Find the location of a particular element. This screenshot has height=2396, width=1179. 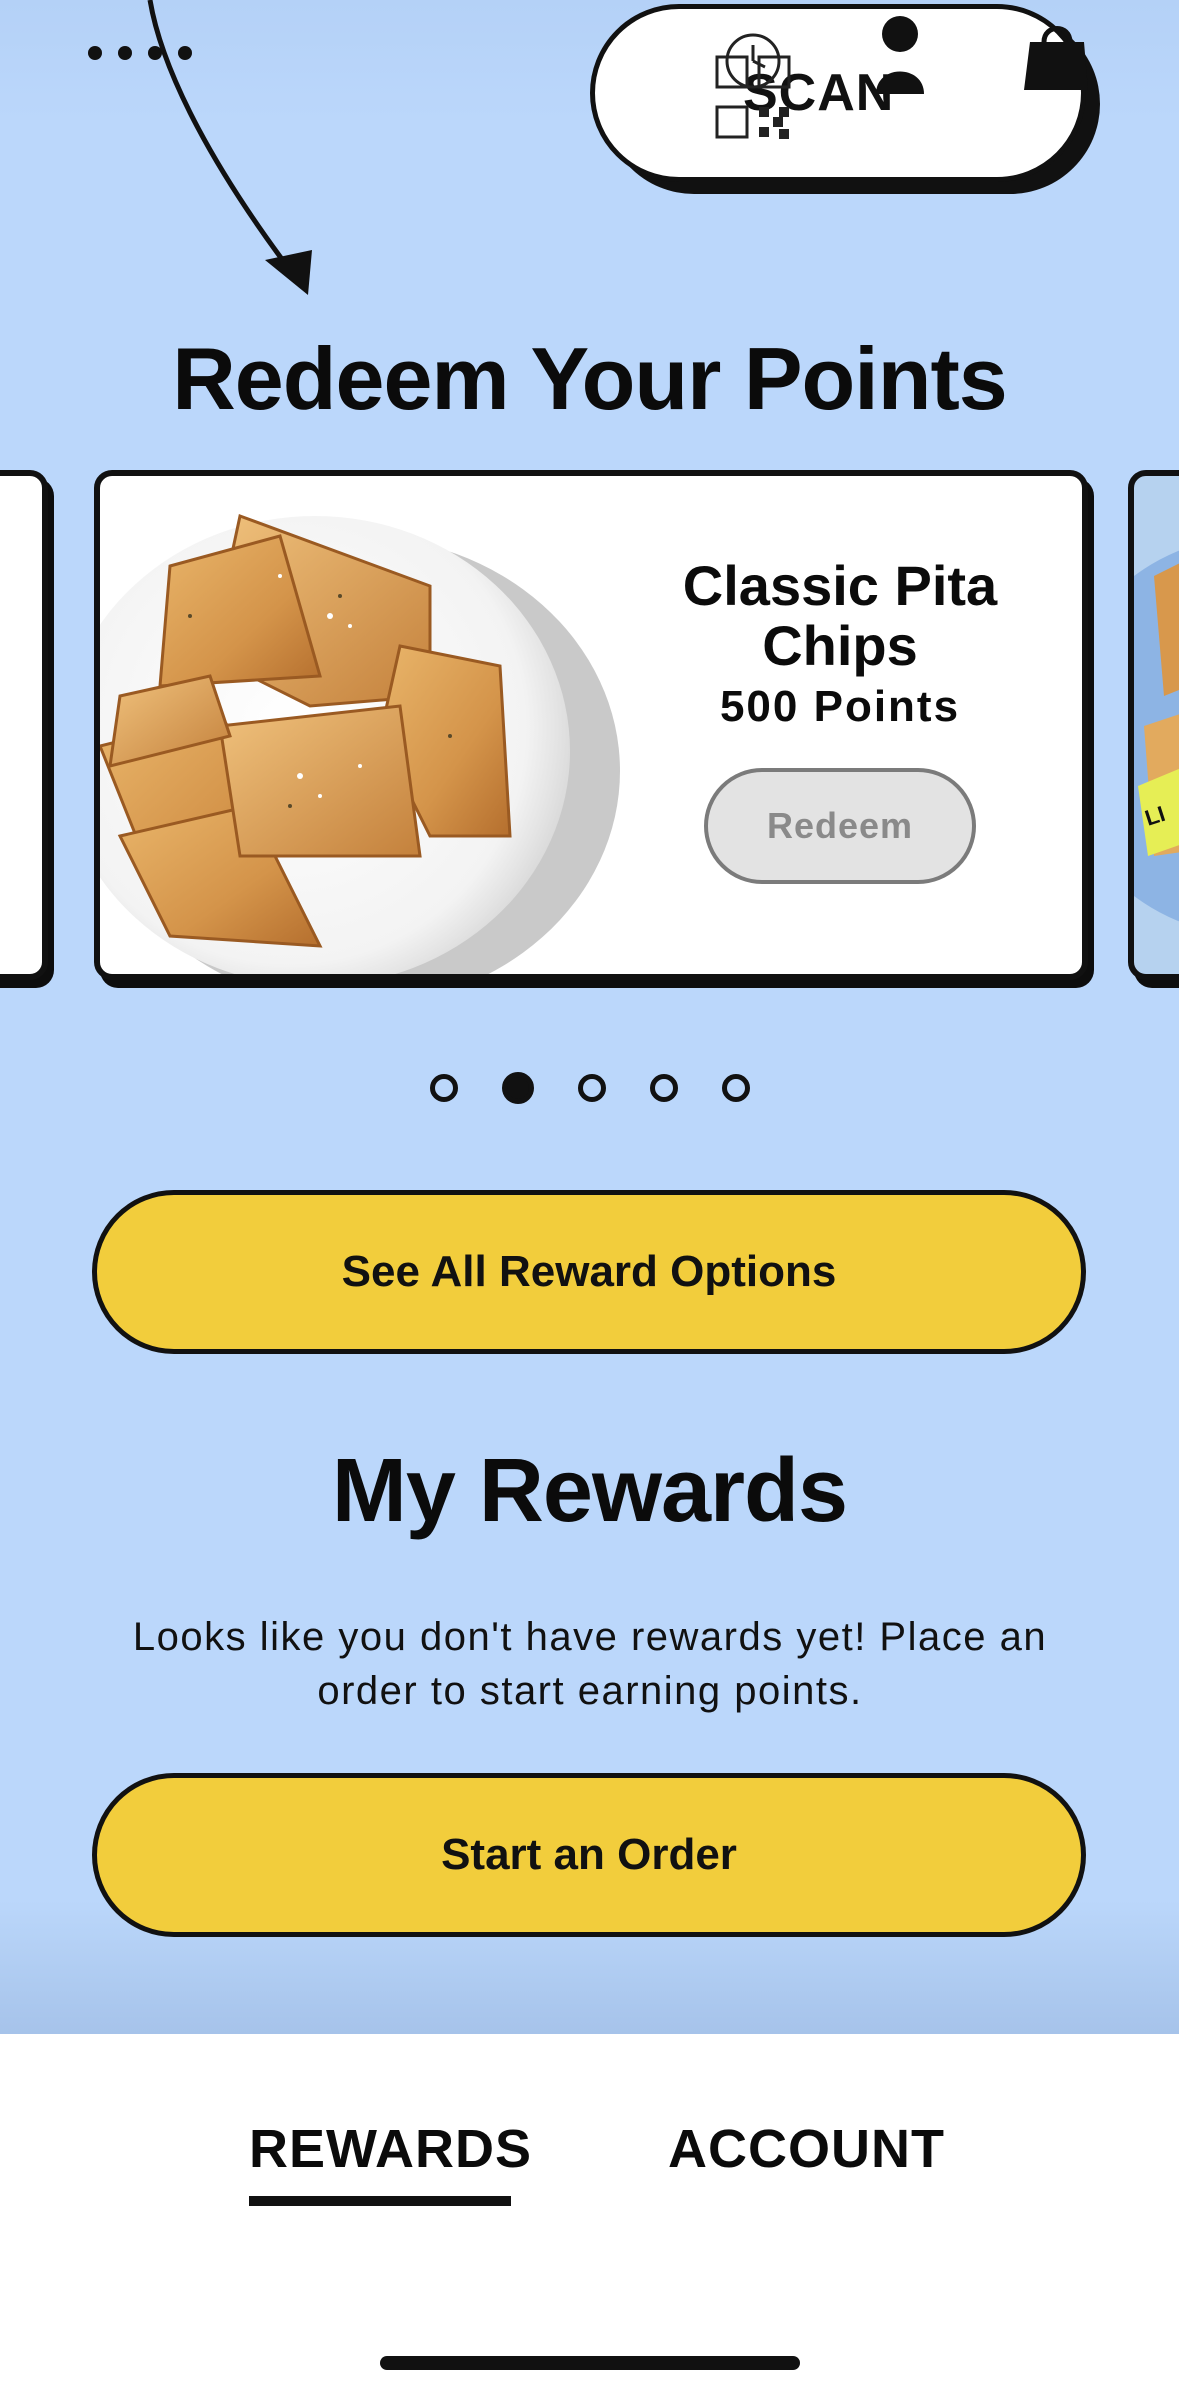

decorative-arrow-icon is located at coordinates (229, 147).